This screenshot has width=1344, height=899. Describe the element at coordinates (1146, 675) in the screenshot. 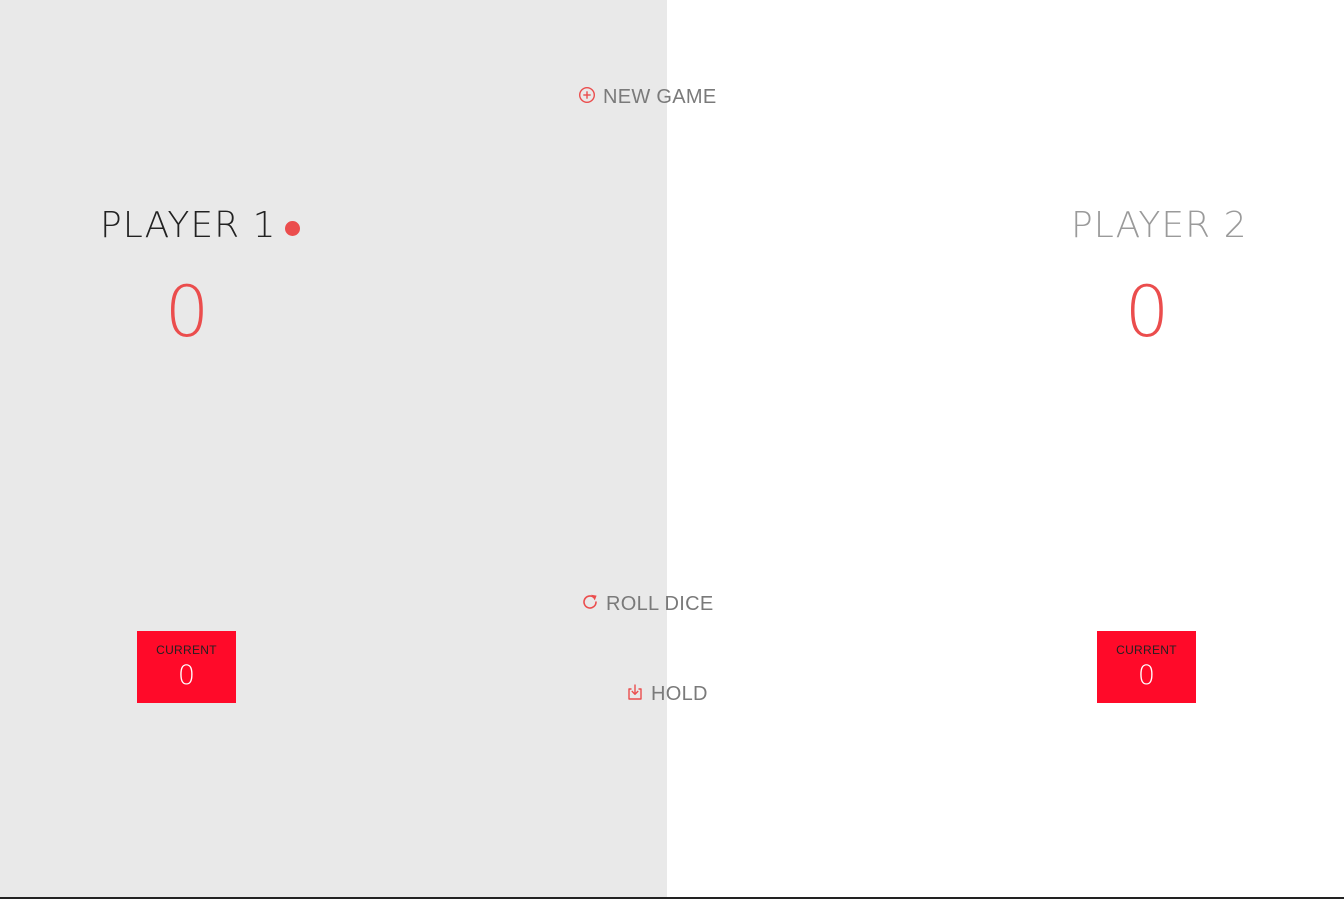

I see `player-2-current-score: 0` at that location.